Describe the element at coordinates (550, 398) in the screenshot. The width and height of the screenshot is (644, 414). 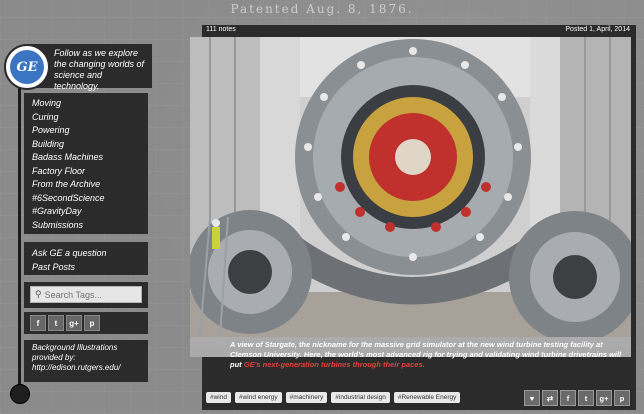
I see `reblog-icon: ⇄` at that location.